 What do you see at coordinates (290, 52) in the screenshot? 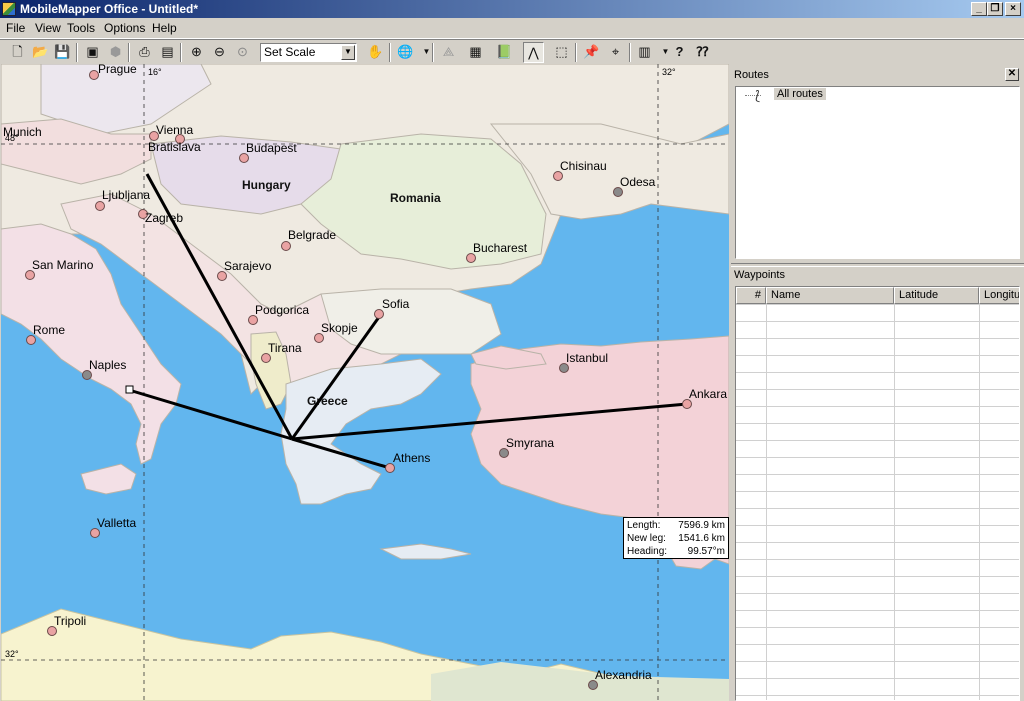
I see `scale-select-value: Set Scale` at bounding box center [290, 52].